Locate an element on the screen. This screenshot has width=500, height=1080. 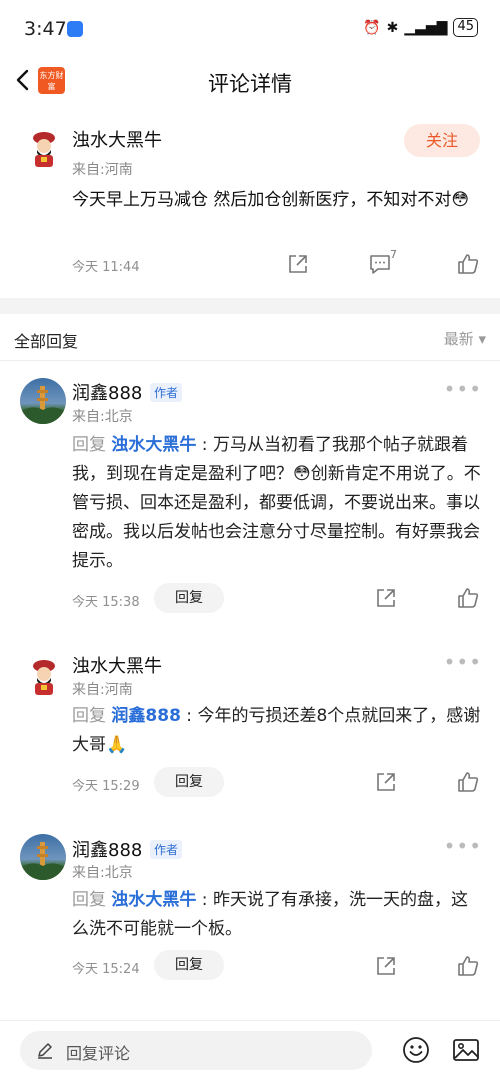
signal-icon: ▁▃▅▇ is located at coordinates (426, 27).